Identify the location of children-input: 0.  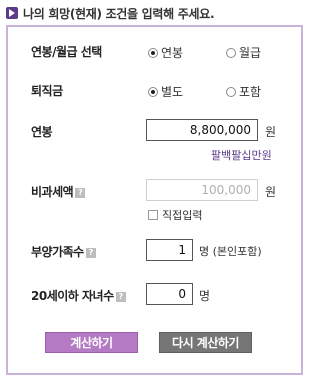
(169, 294).